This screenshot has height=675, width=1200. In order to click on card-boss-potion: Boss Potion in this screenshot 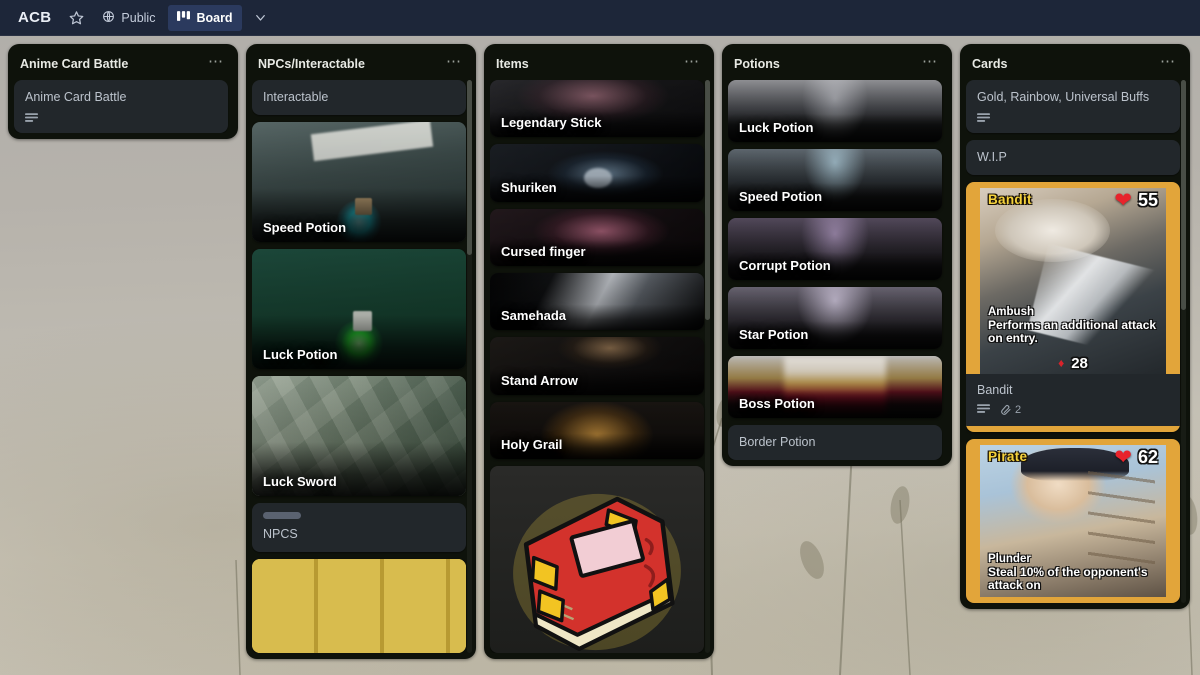, I will do `click(835, 387)`.